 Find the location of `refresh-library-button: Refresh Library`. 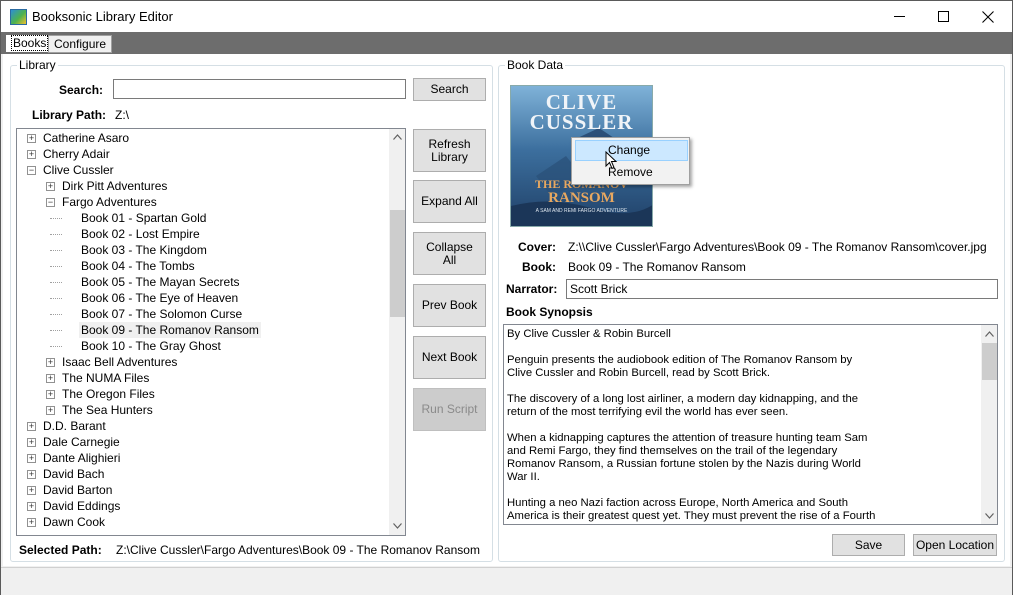

refresh-library-button: Refresh Library is located at coordinates (449, 150).